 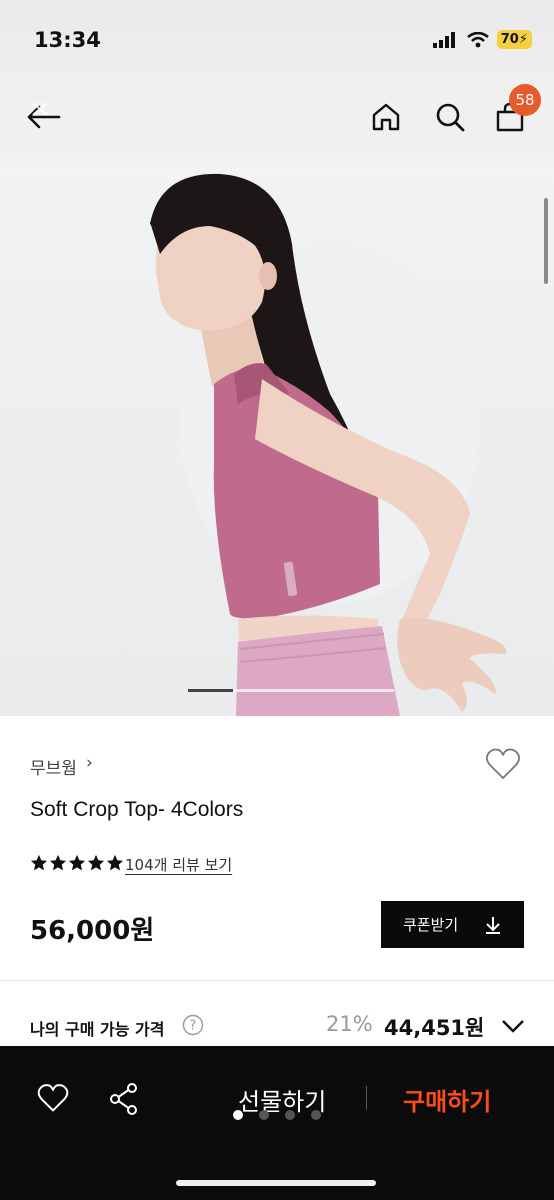 I want to click on brand-chevron-icon: ›, so click(x=89, y=763).